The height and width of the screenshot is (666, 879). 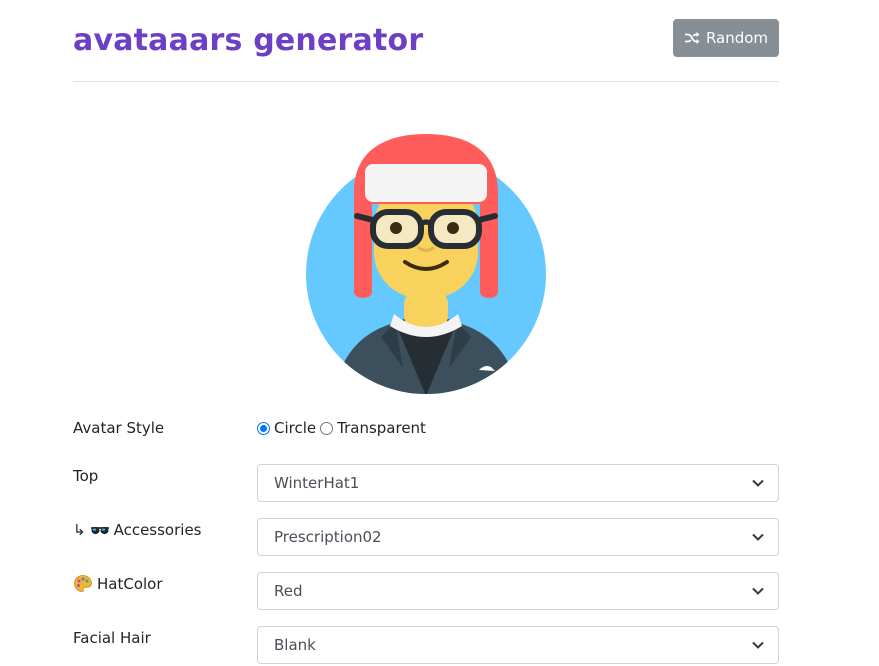 What do you see at coordinates (119, 428) in the screenshot?
I see `avatar-style-label: Avatar Style` at bounding box center [119, 428].